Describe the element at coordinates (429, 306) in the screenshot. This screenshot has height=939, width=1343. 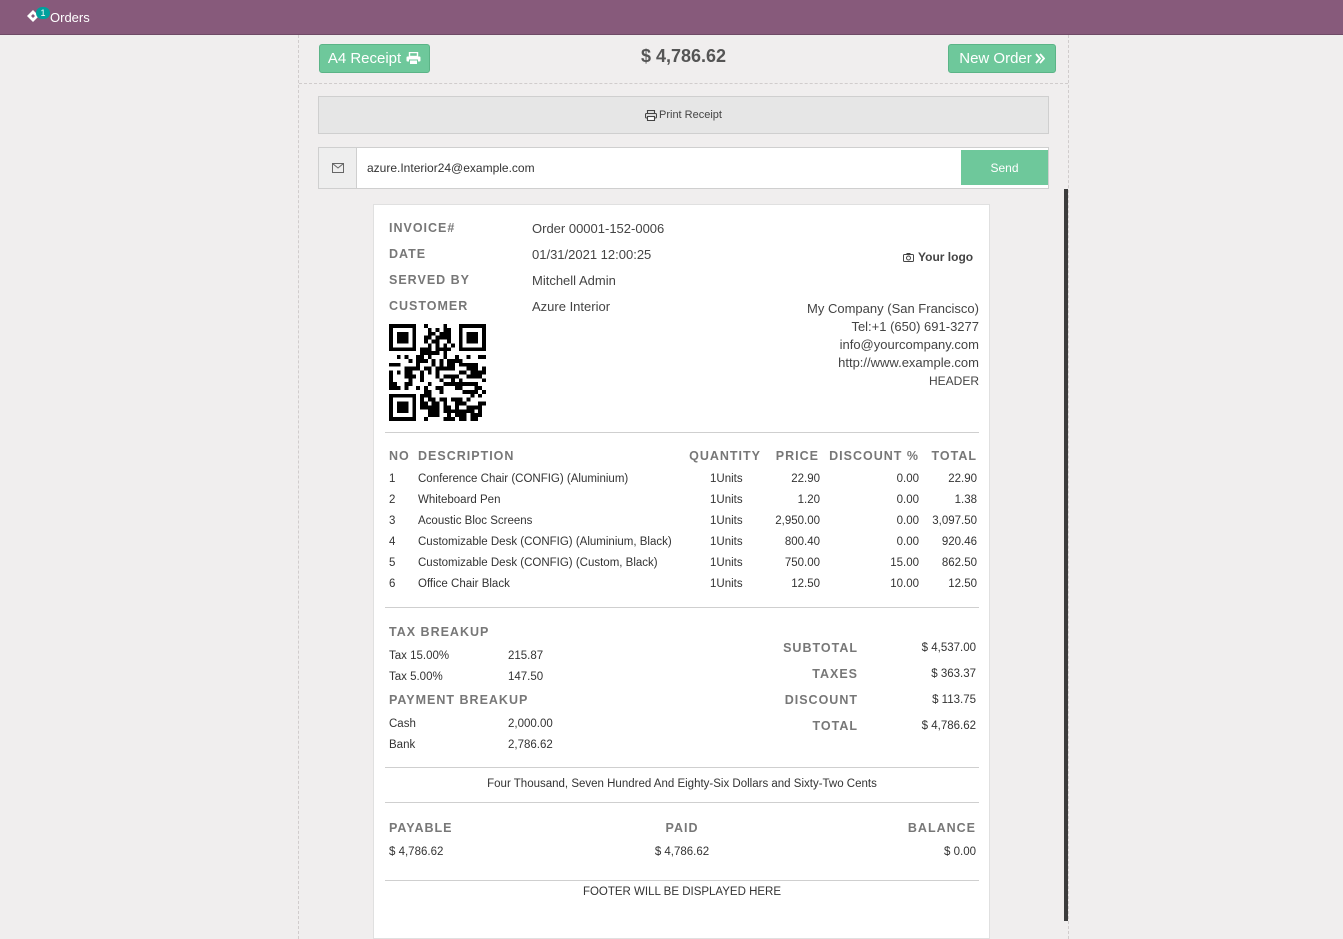
I see `customer-label: CUSTOMER` at that location.